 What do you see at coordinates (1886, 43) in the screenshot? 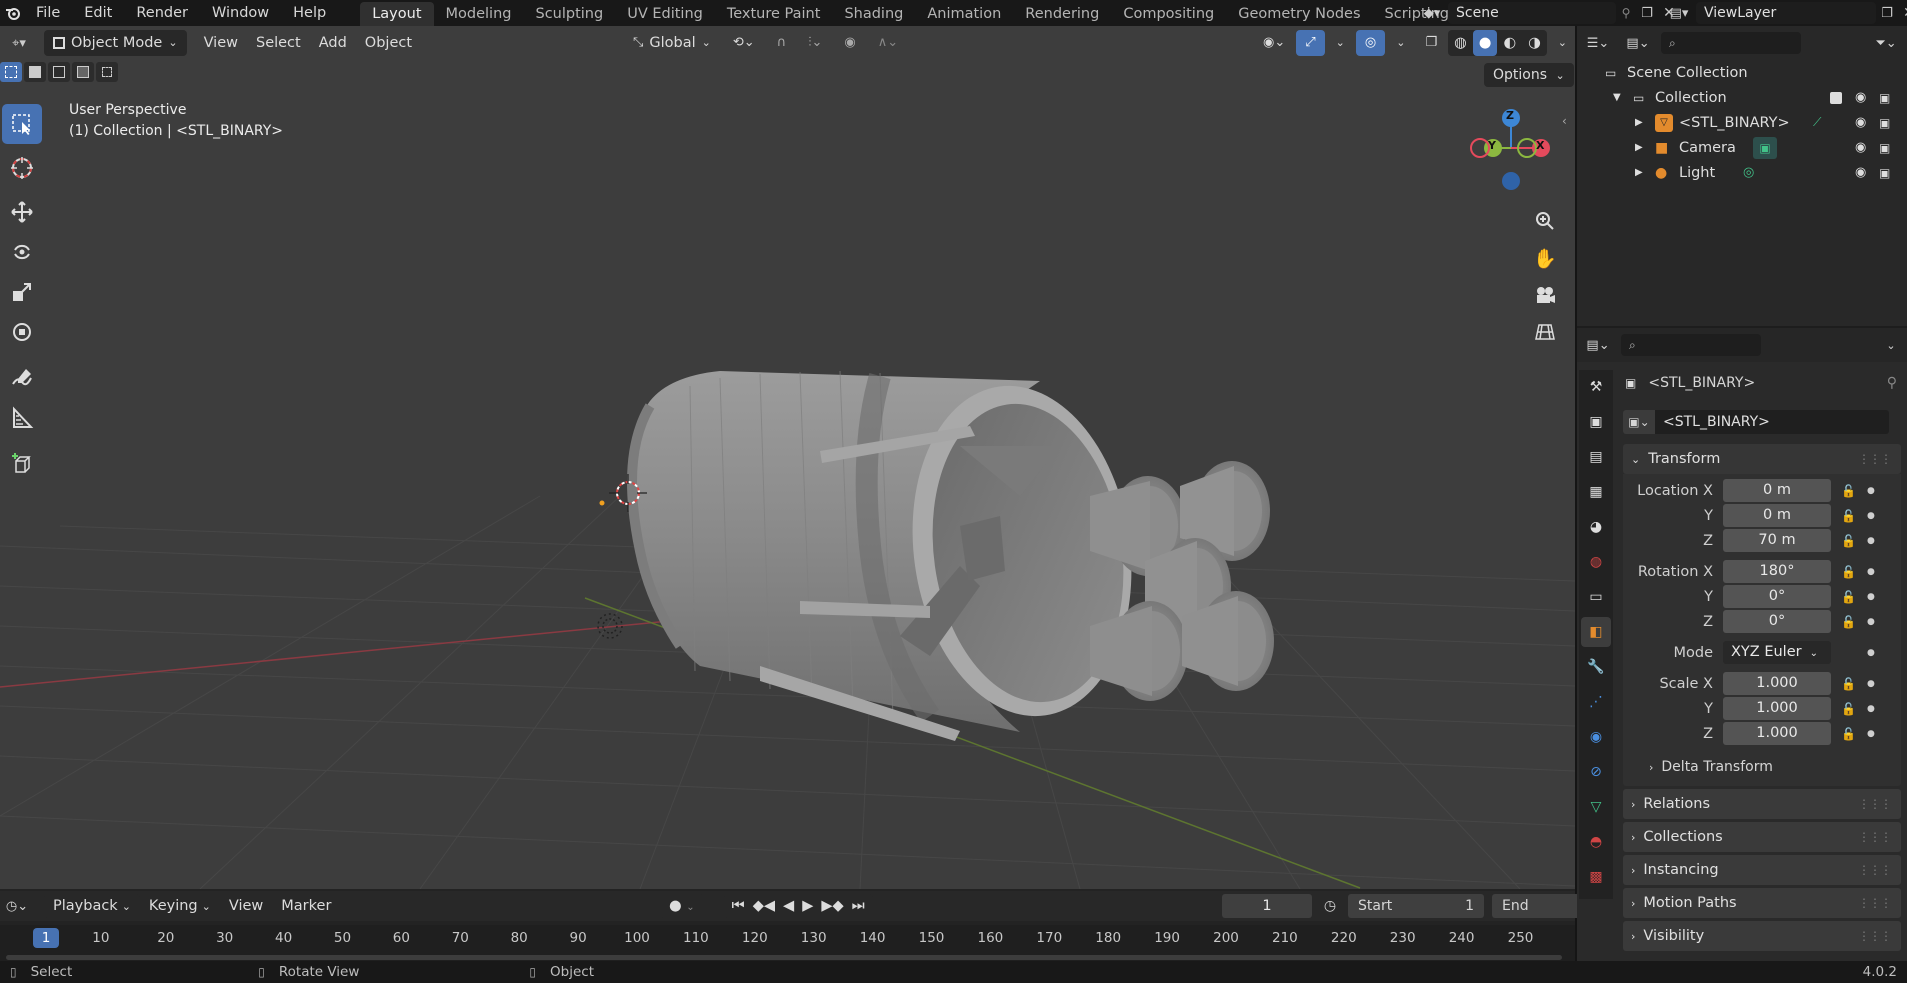
I see `filter-icon: ⏷⌄` at bounding box center [1886, 43].